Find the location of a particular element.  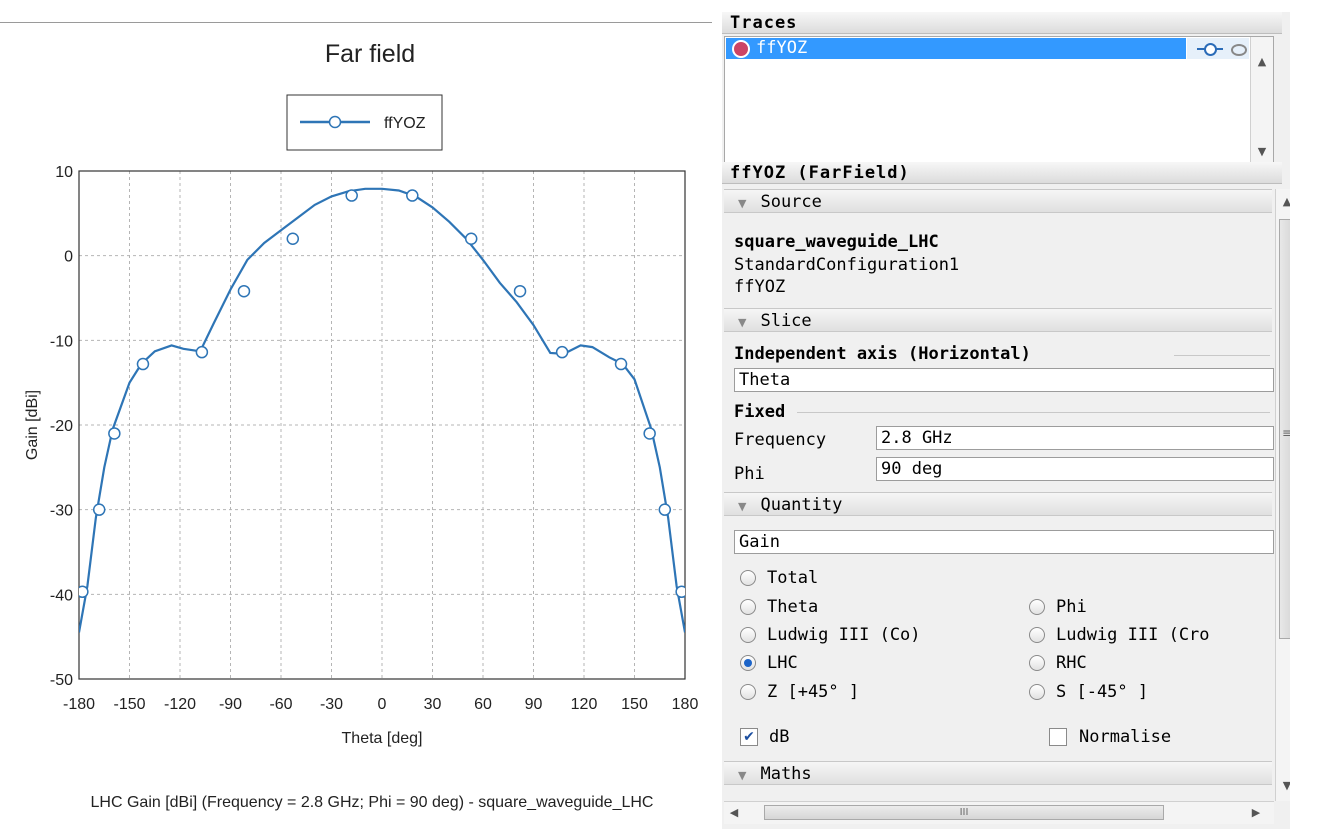

chart-title: Far field is located at coordinates (370, 54).